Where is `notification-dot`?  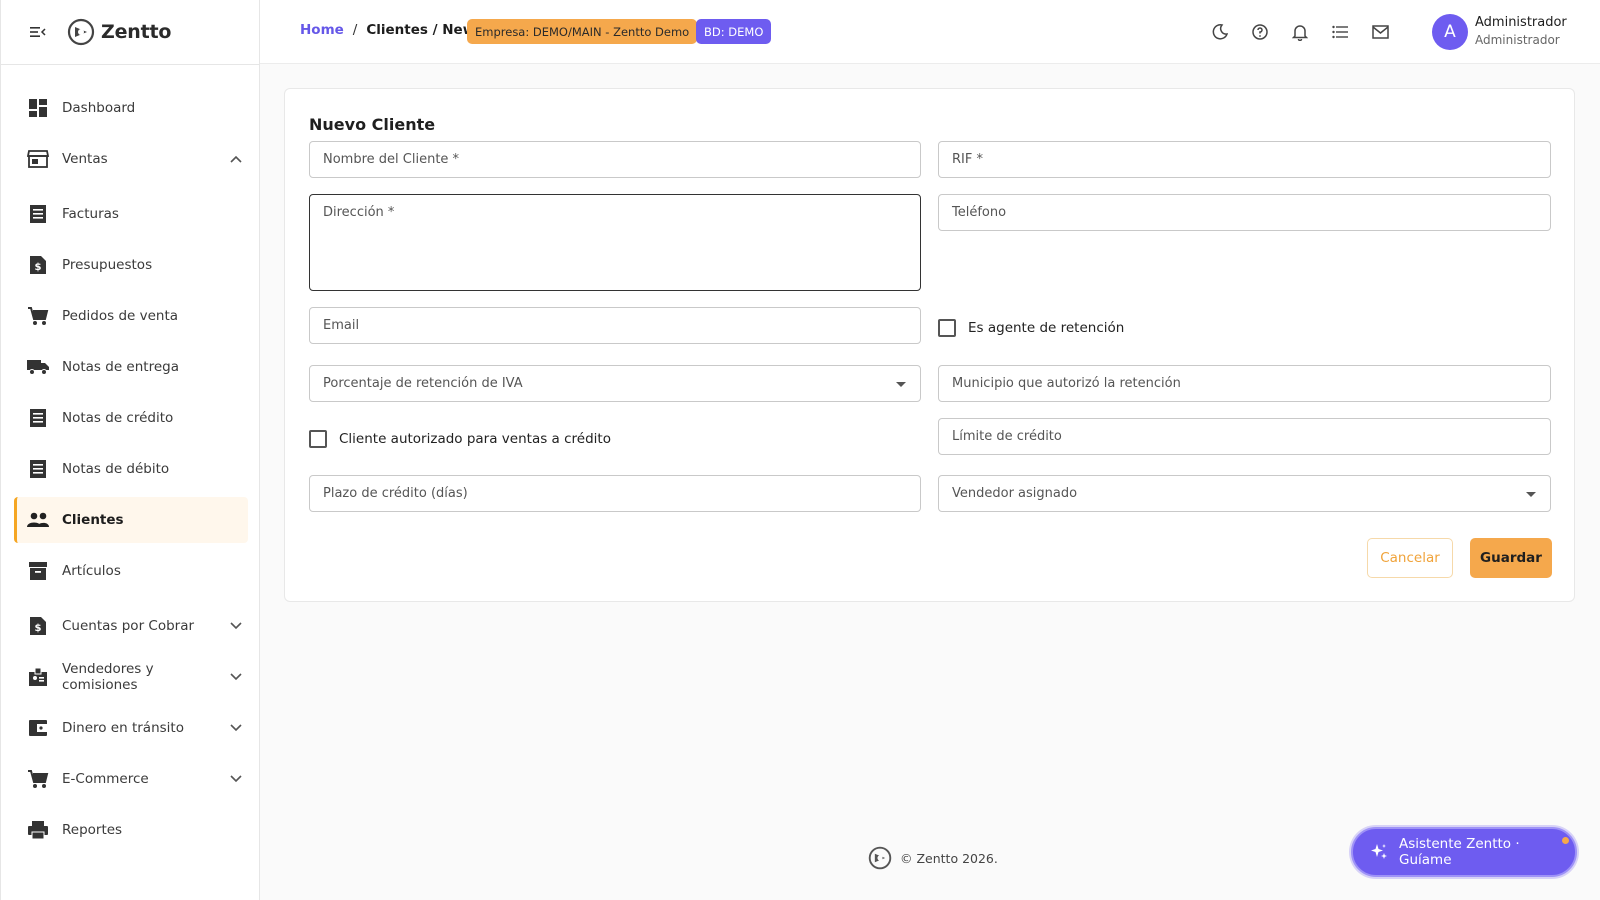
notification-dot is located at coordinates (1565, 840).